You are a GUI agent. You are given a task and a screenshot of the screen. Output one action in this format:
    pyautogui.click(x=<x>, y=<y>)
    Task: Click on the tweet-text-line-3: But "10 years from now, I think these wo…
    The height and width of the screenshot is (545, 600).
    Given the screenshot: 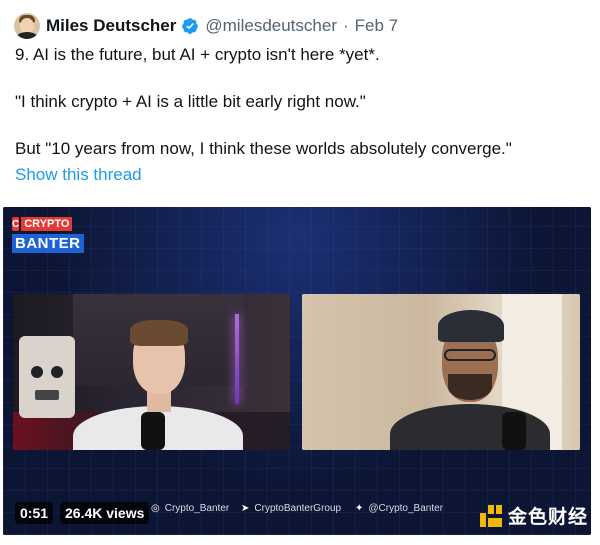 What is the action you would take?
    pyautogui.click(x=263, y=148)
    